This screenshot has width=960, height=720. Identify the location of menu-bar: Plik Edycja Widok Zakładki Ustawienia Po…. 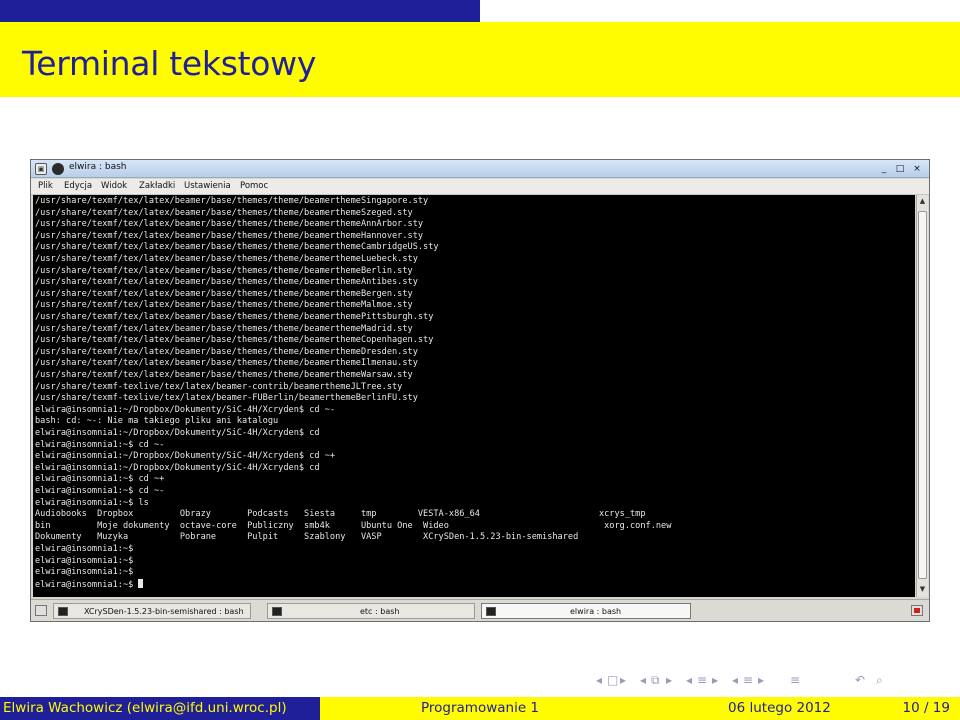
(480, 187).